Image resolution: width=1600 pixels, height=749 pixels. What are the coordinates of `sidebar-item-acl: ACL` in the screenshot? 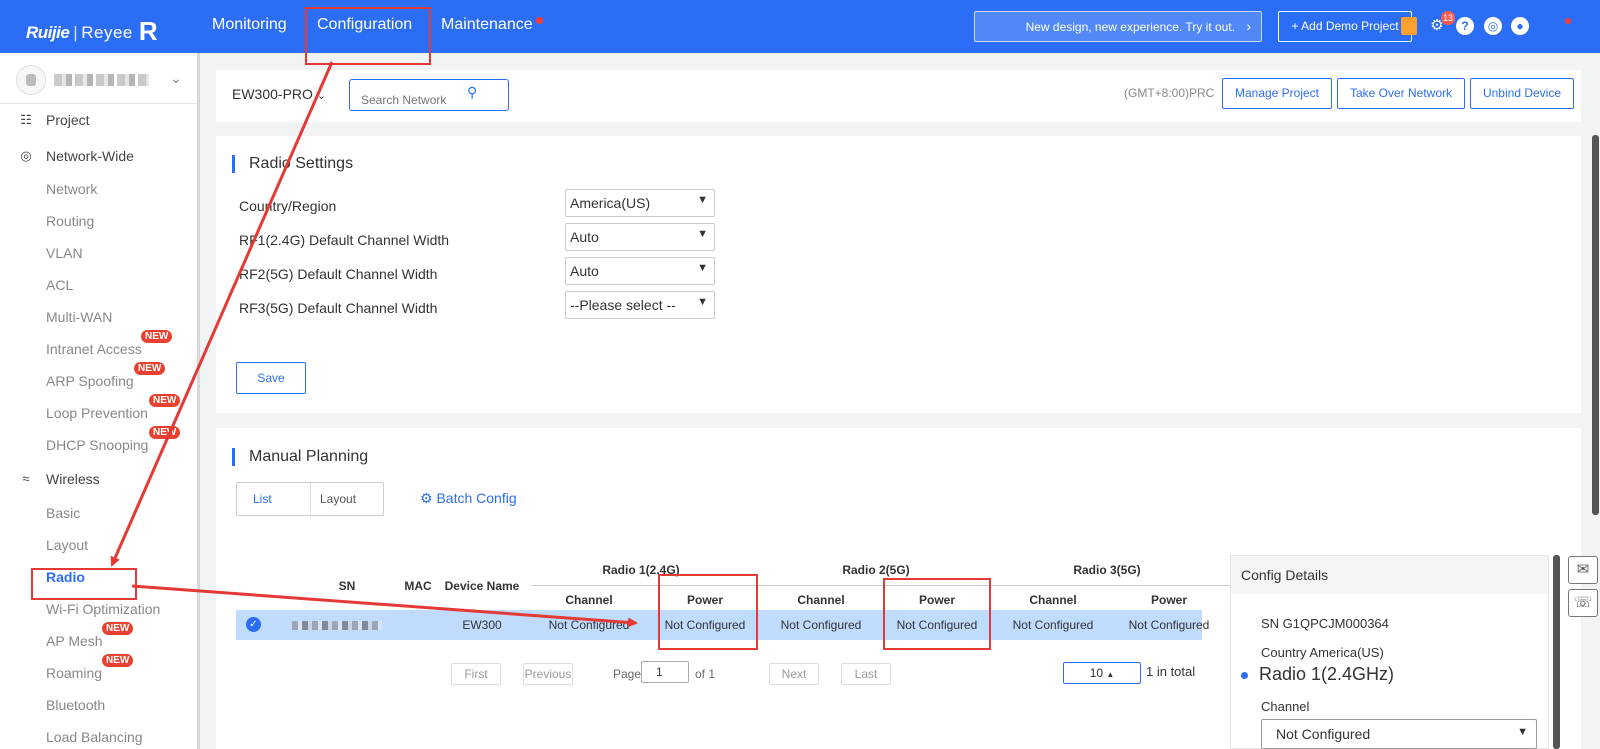 It's located at (59, 285).